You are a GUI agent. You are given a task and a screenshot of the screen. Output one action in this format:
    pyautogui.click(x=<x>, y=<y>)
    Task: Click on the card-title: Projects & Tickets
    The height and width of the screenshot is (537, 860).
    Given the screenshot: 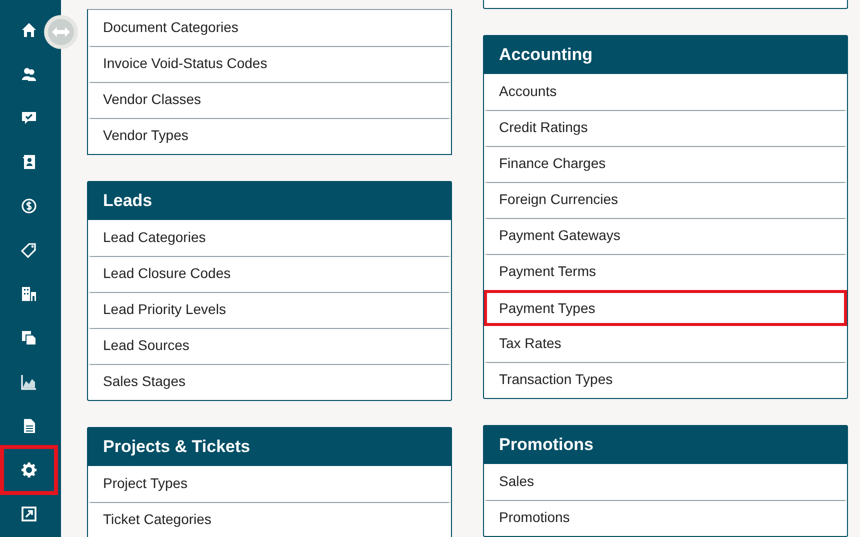 What is the action you would take?
    pyautogui.click(x=269, y=447)
    